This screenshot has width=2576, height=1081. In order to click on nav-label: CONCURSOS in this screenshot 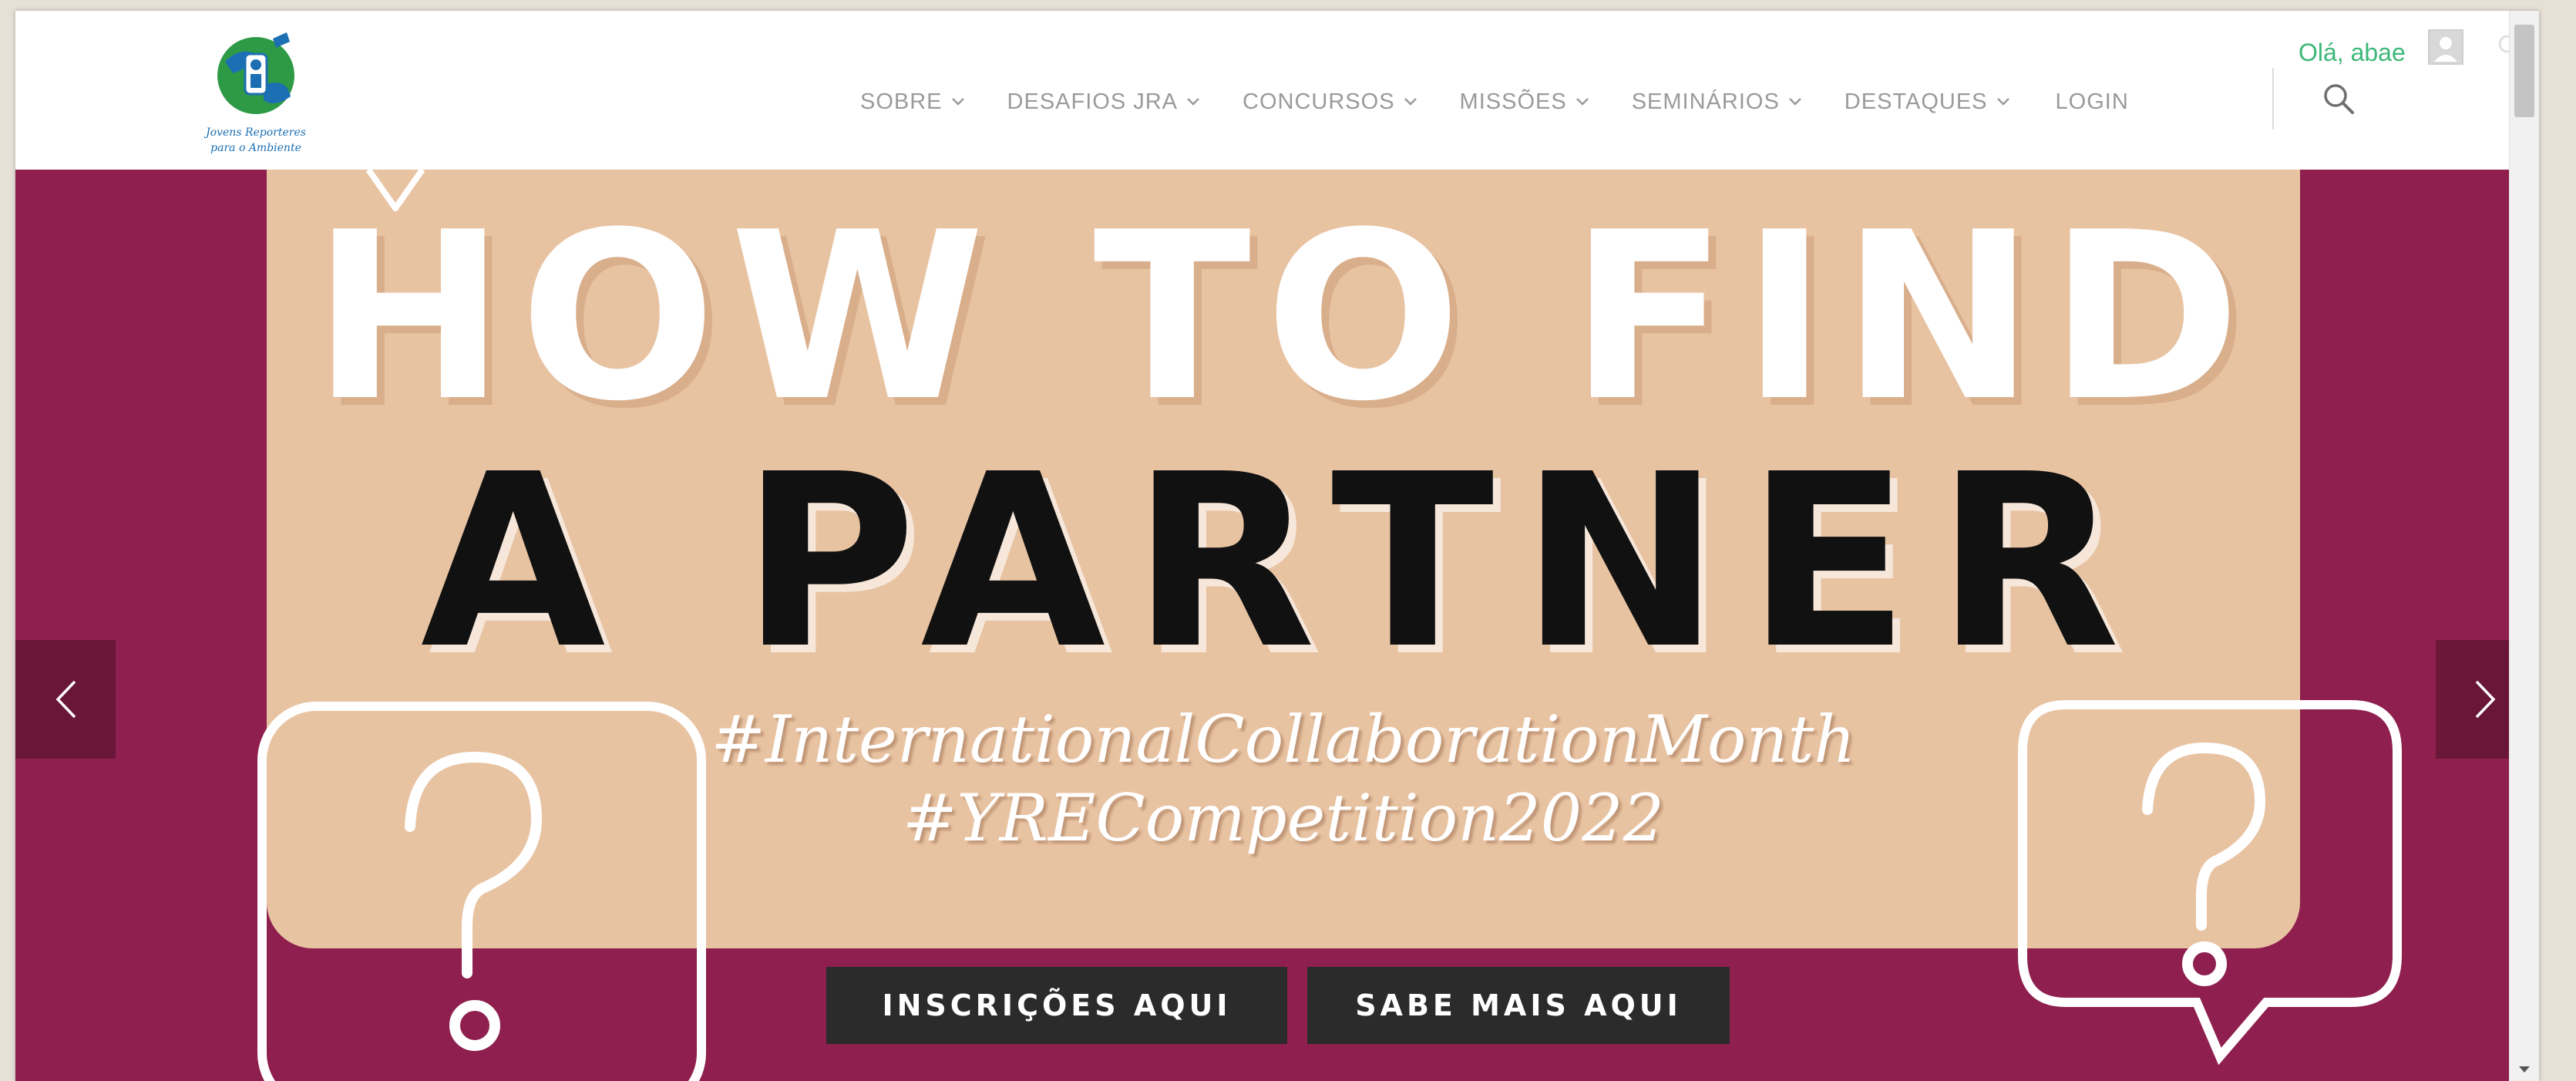, I will do `click(1319, 102)`.